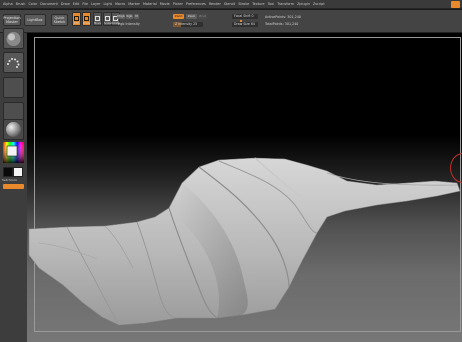 This screenshot has height=342, width=462. What do you see at coordinates (86, 23) in the screenshot?
I see `tool-button-label: Draw` at bounding box center [86, 23].